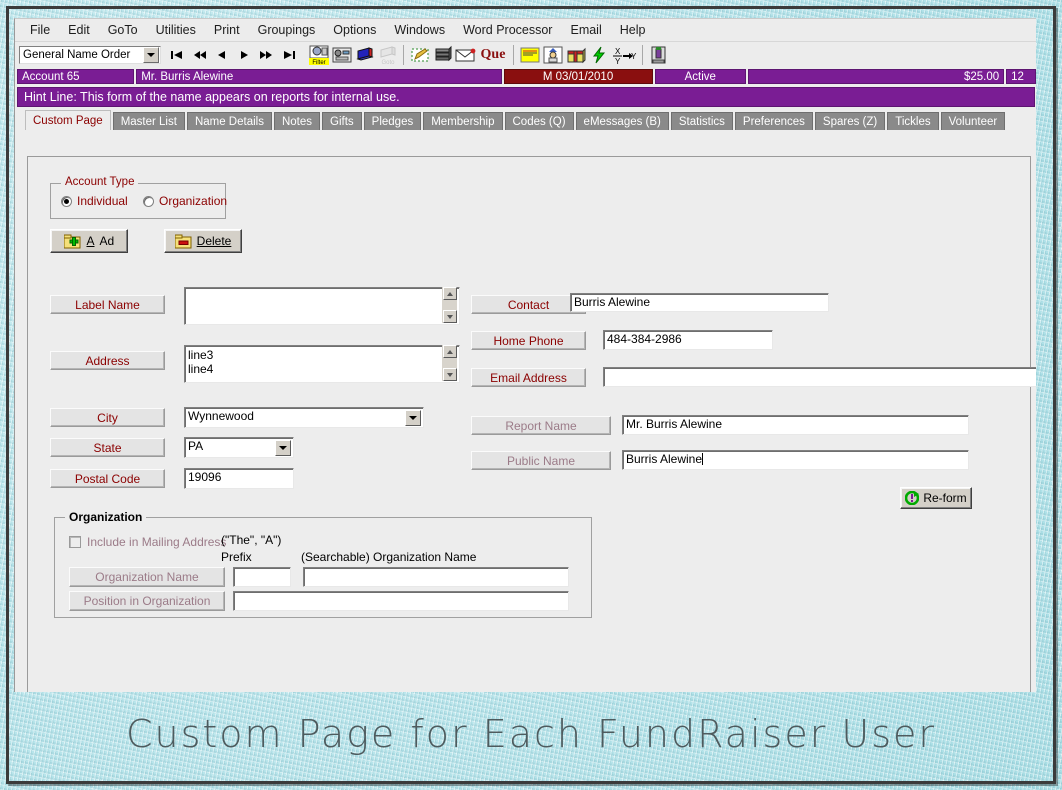 This screenshot has width=1062, height=790. I want to click on first-record-button, so click(178, 55).